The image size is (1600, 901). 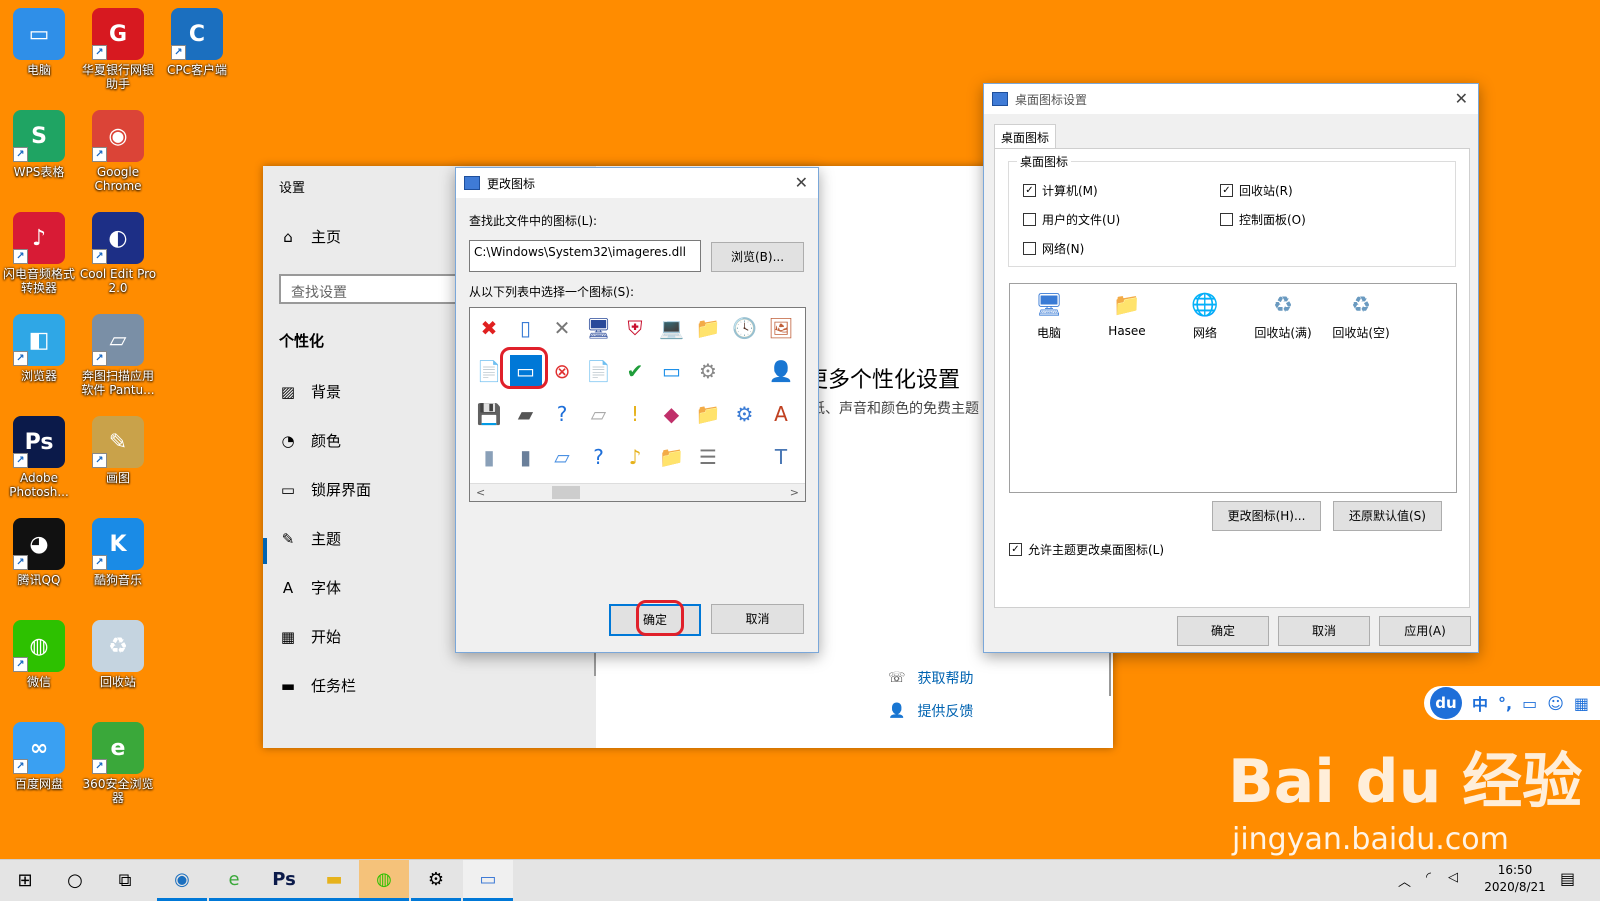 What do you see at coordinates (118, 654) in the screenshot?
I see `desktop-icon: ♻ 回收站` at bounding box center [118, 654].